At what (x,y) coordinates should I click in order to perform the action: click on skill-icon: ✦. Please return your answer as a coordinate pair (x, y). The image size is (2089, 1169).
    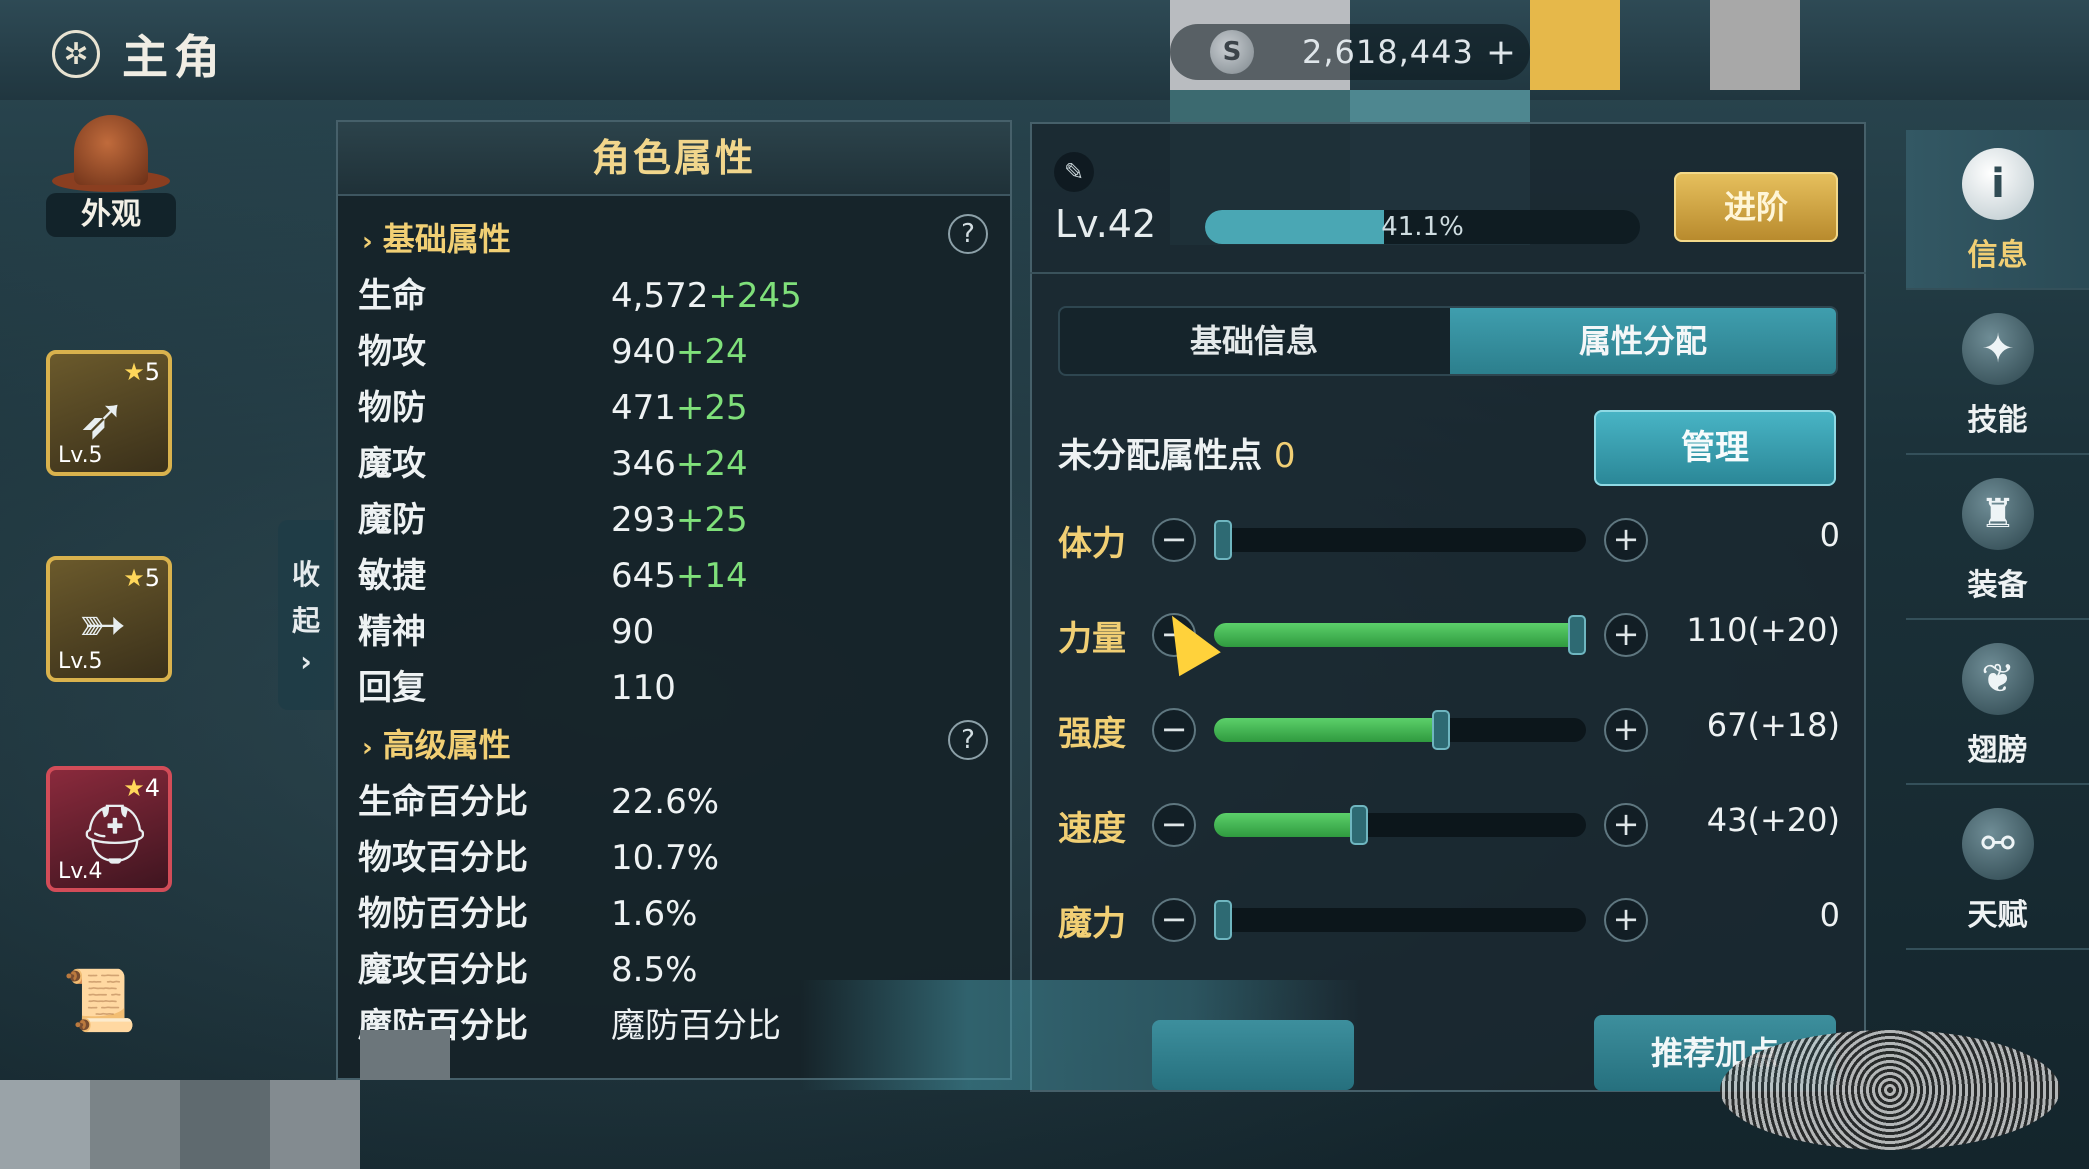
    Looking at the image, I should click on (1998, 349).